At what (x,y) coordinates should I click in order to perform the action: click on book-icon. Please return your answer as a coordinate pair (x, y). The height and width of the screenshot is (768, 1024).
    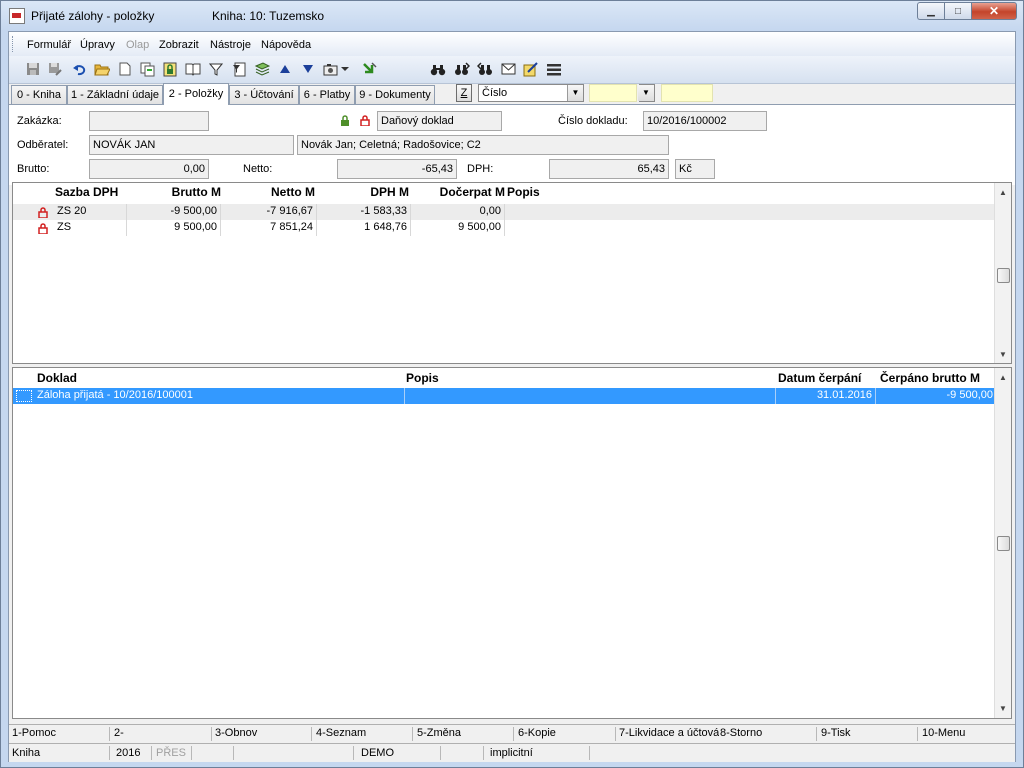
    Looking at the image, I should click on (193, 69).